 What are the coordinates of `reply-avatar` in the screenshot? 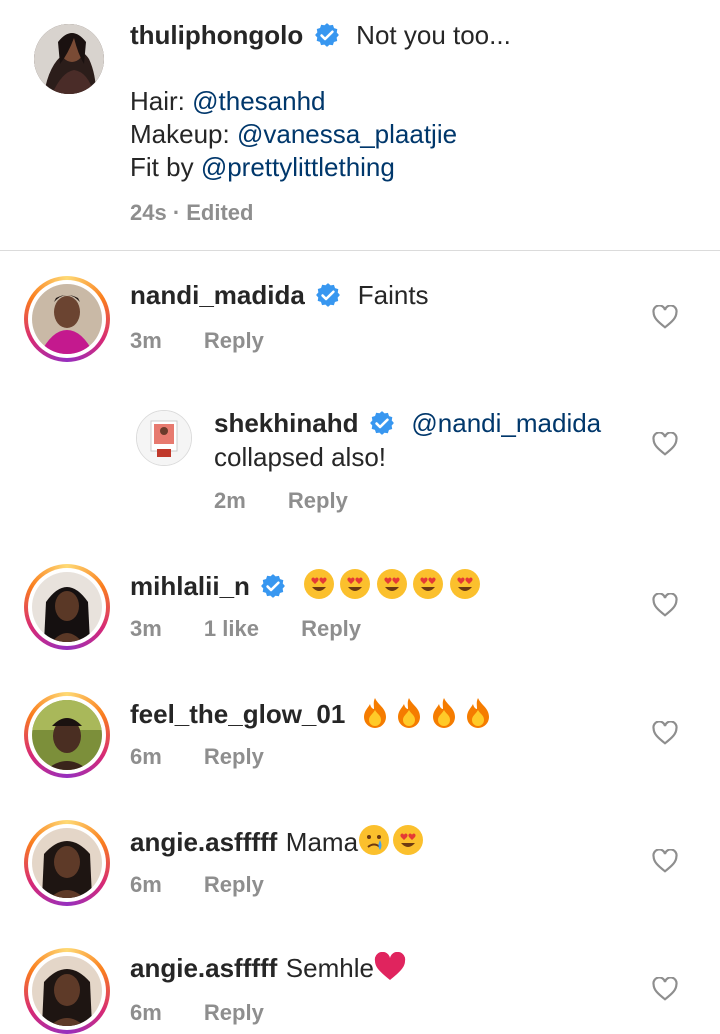 It's located at (164, 438).